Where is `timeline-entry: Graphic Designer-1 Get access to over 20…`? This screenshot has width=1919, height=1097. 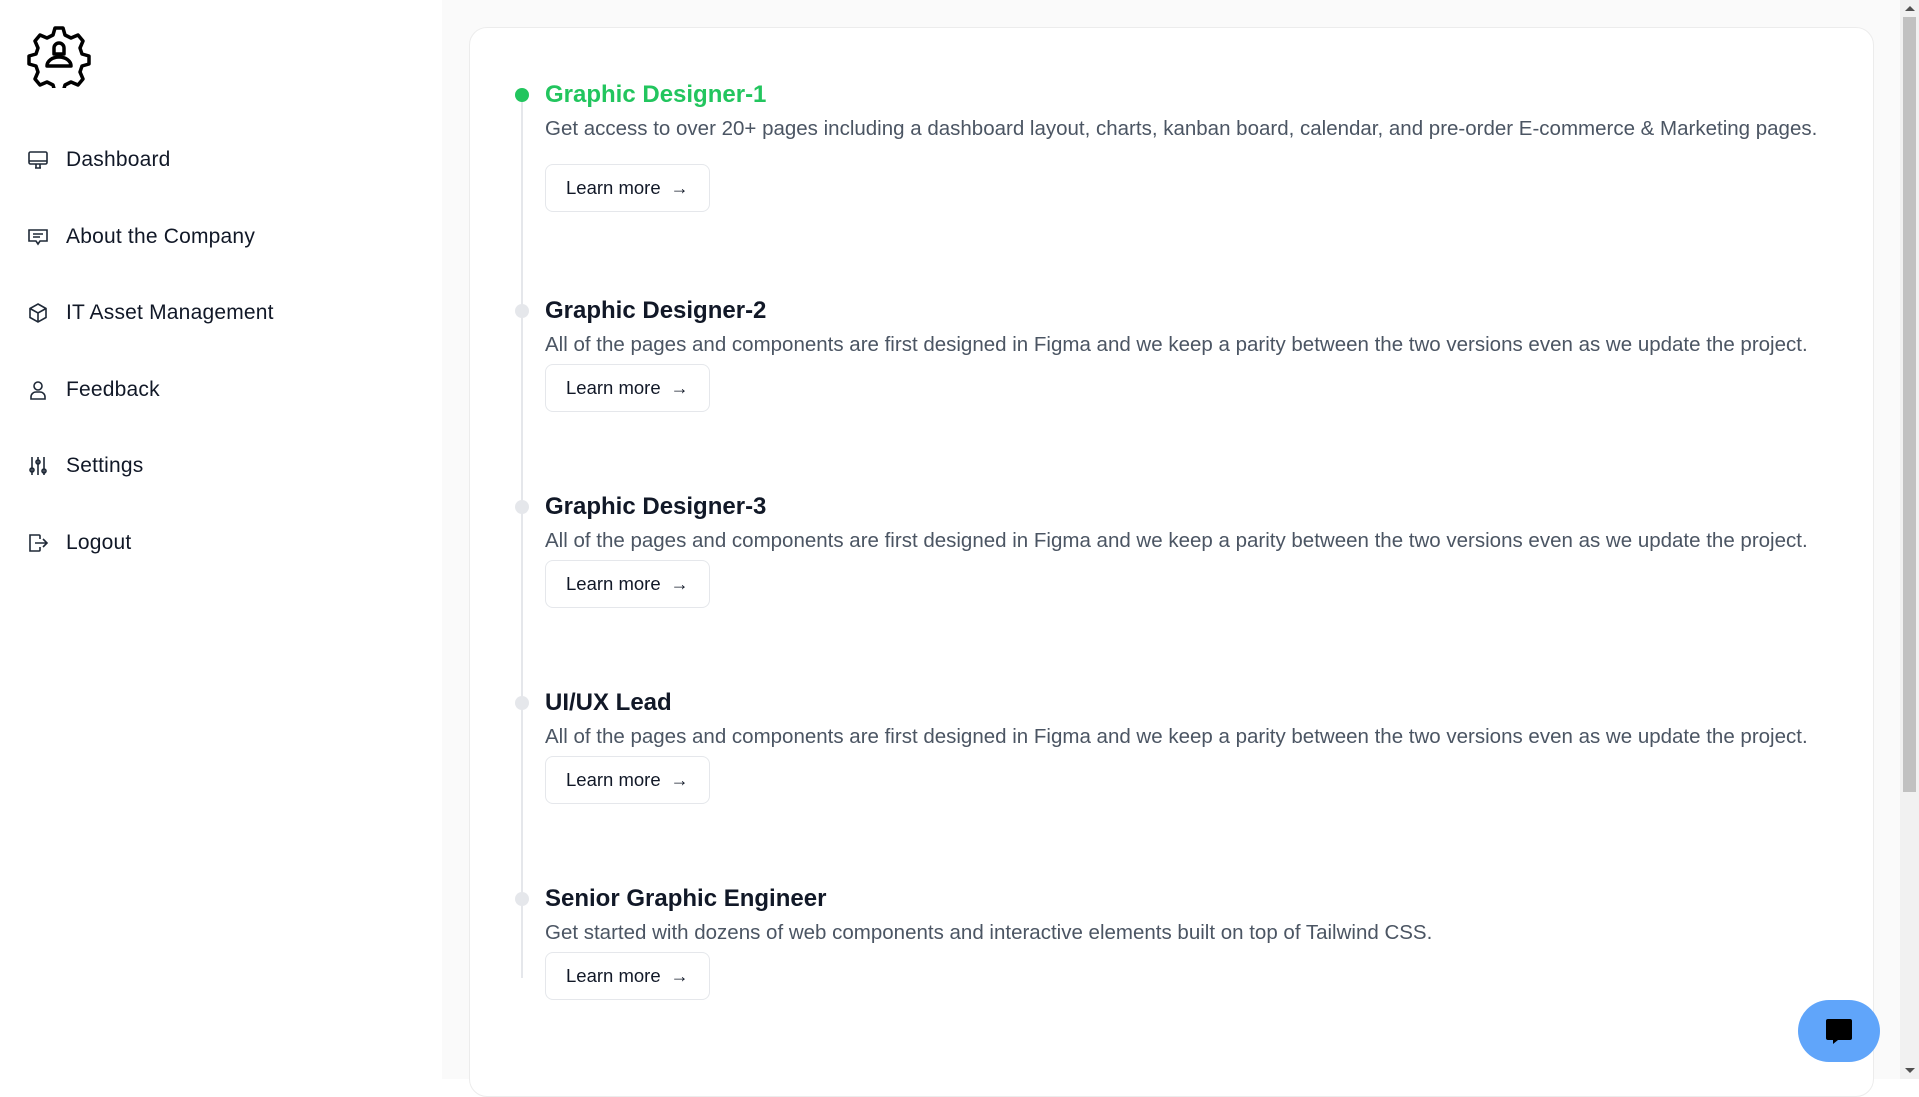 timeline-entry: Graphic Designer-1 Get access to over 20… is located at coordinates (1183, 186).